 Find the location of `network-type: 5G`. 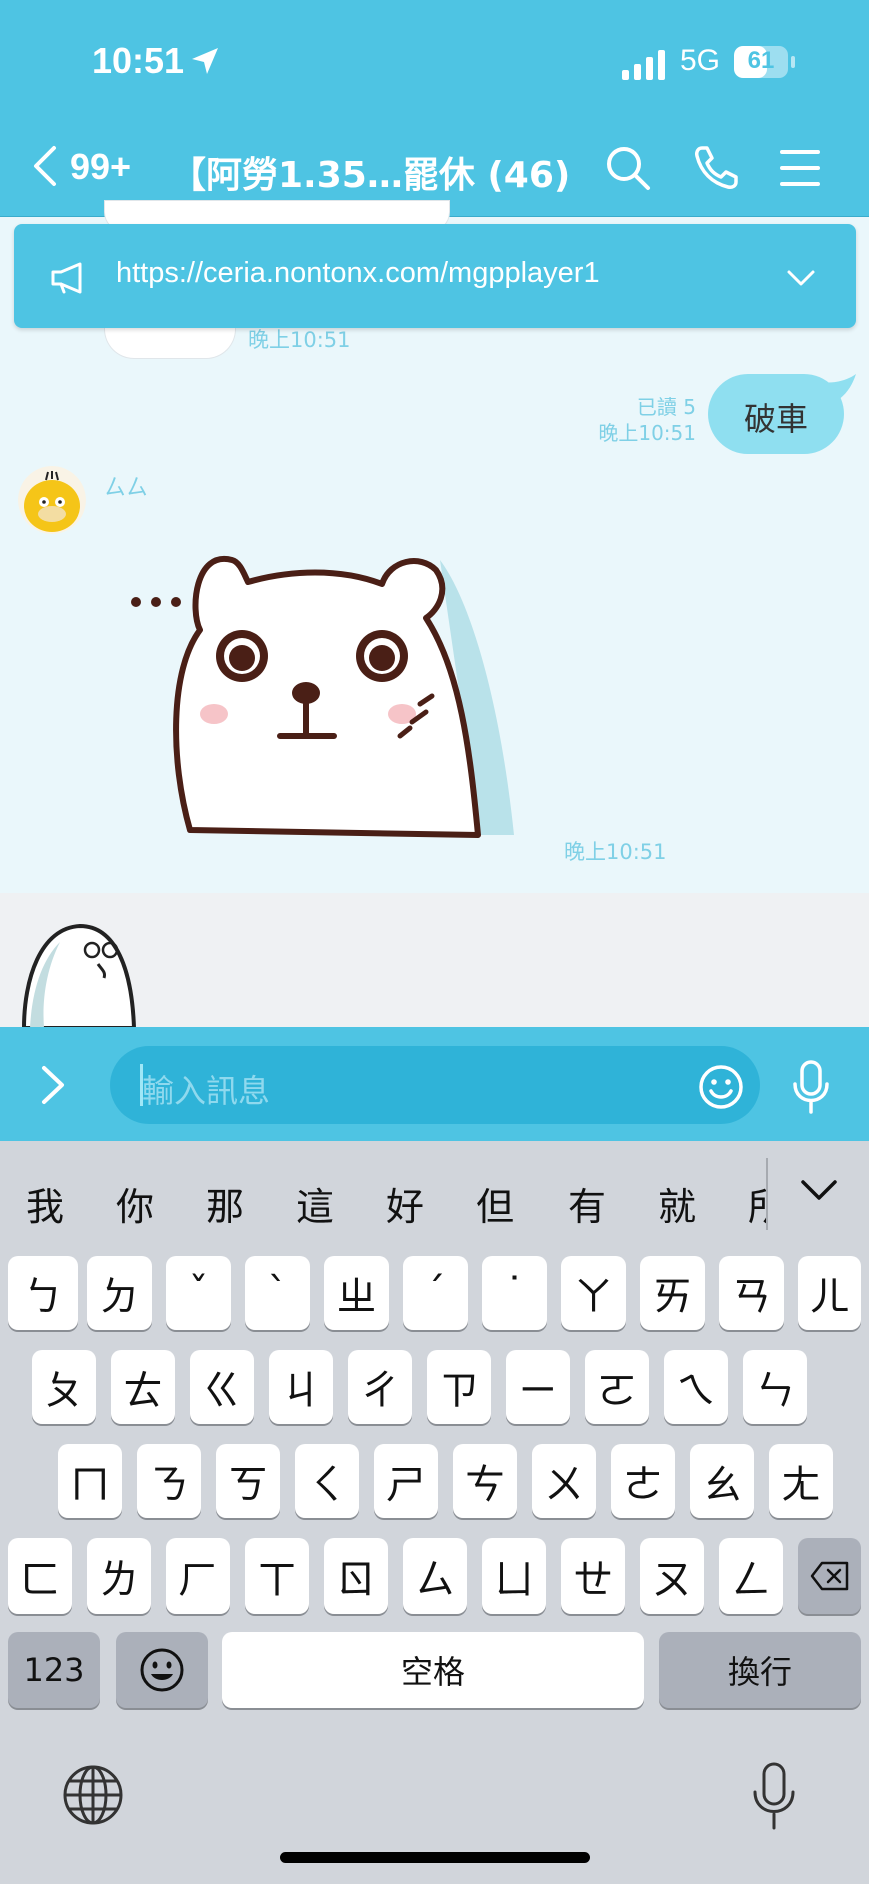

network-type: 5G is located at coordinates (700, 60).